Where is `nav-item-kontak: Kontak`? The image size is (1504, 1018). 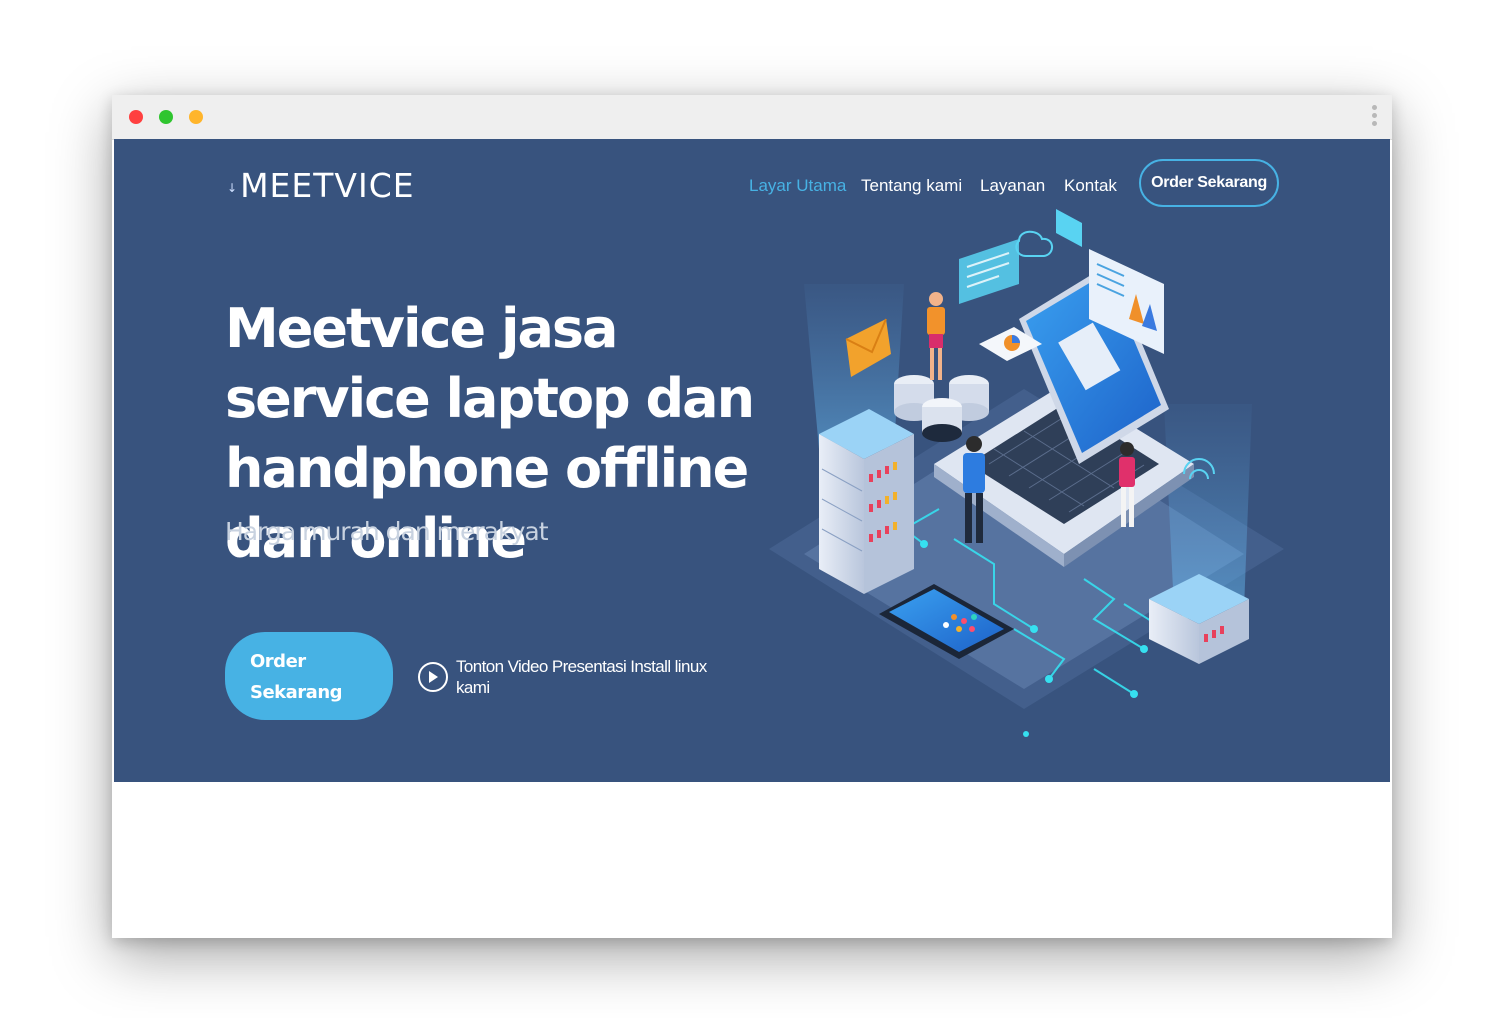
nav-item-kontak: Kontak is located at coordinates (1090, 186).